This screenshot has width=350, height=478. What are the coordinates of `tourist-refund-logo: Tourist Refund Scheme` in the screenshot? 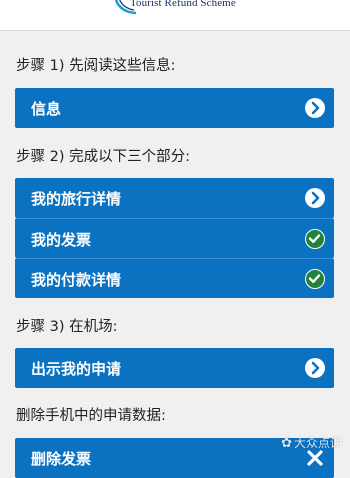 It's located at (182, 8).